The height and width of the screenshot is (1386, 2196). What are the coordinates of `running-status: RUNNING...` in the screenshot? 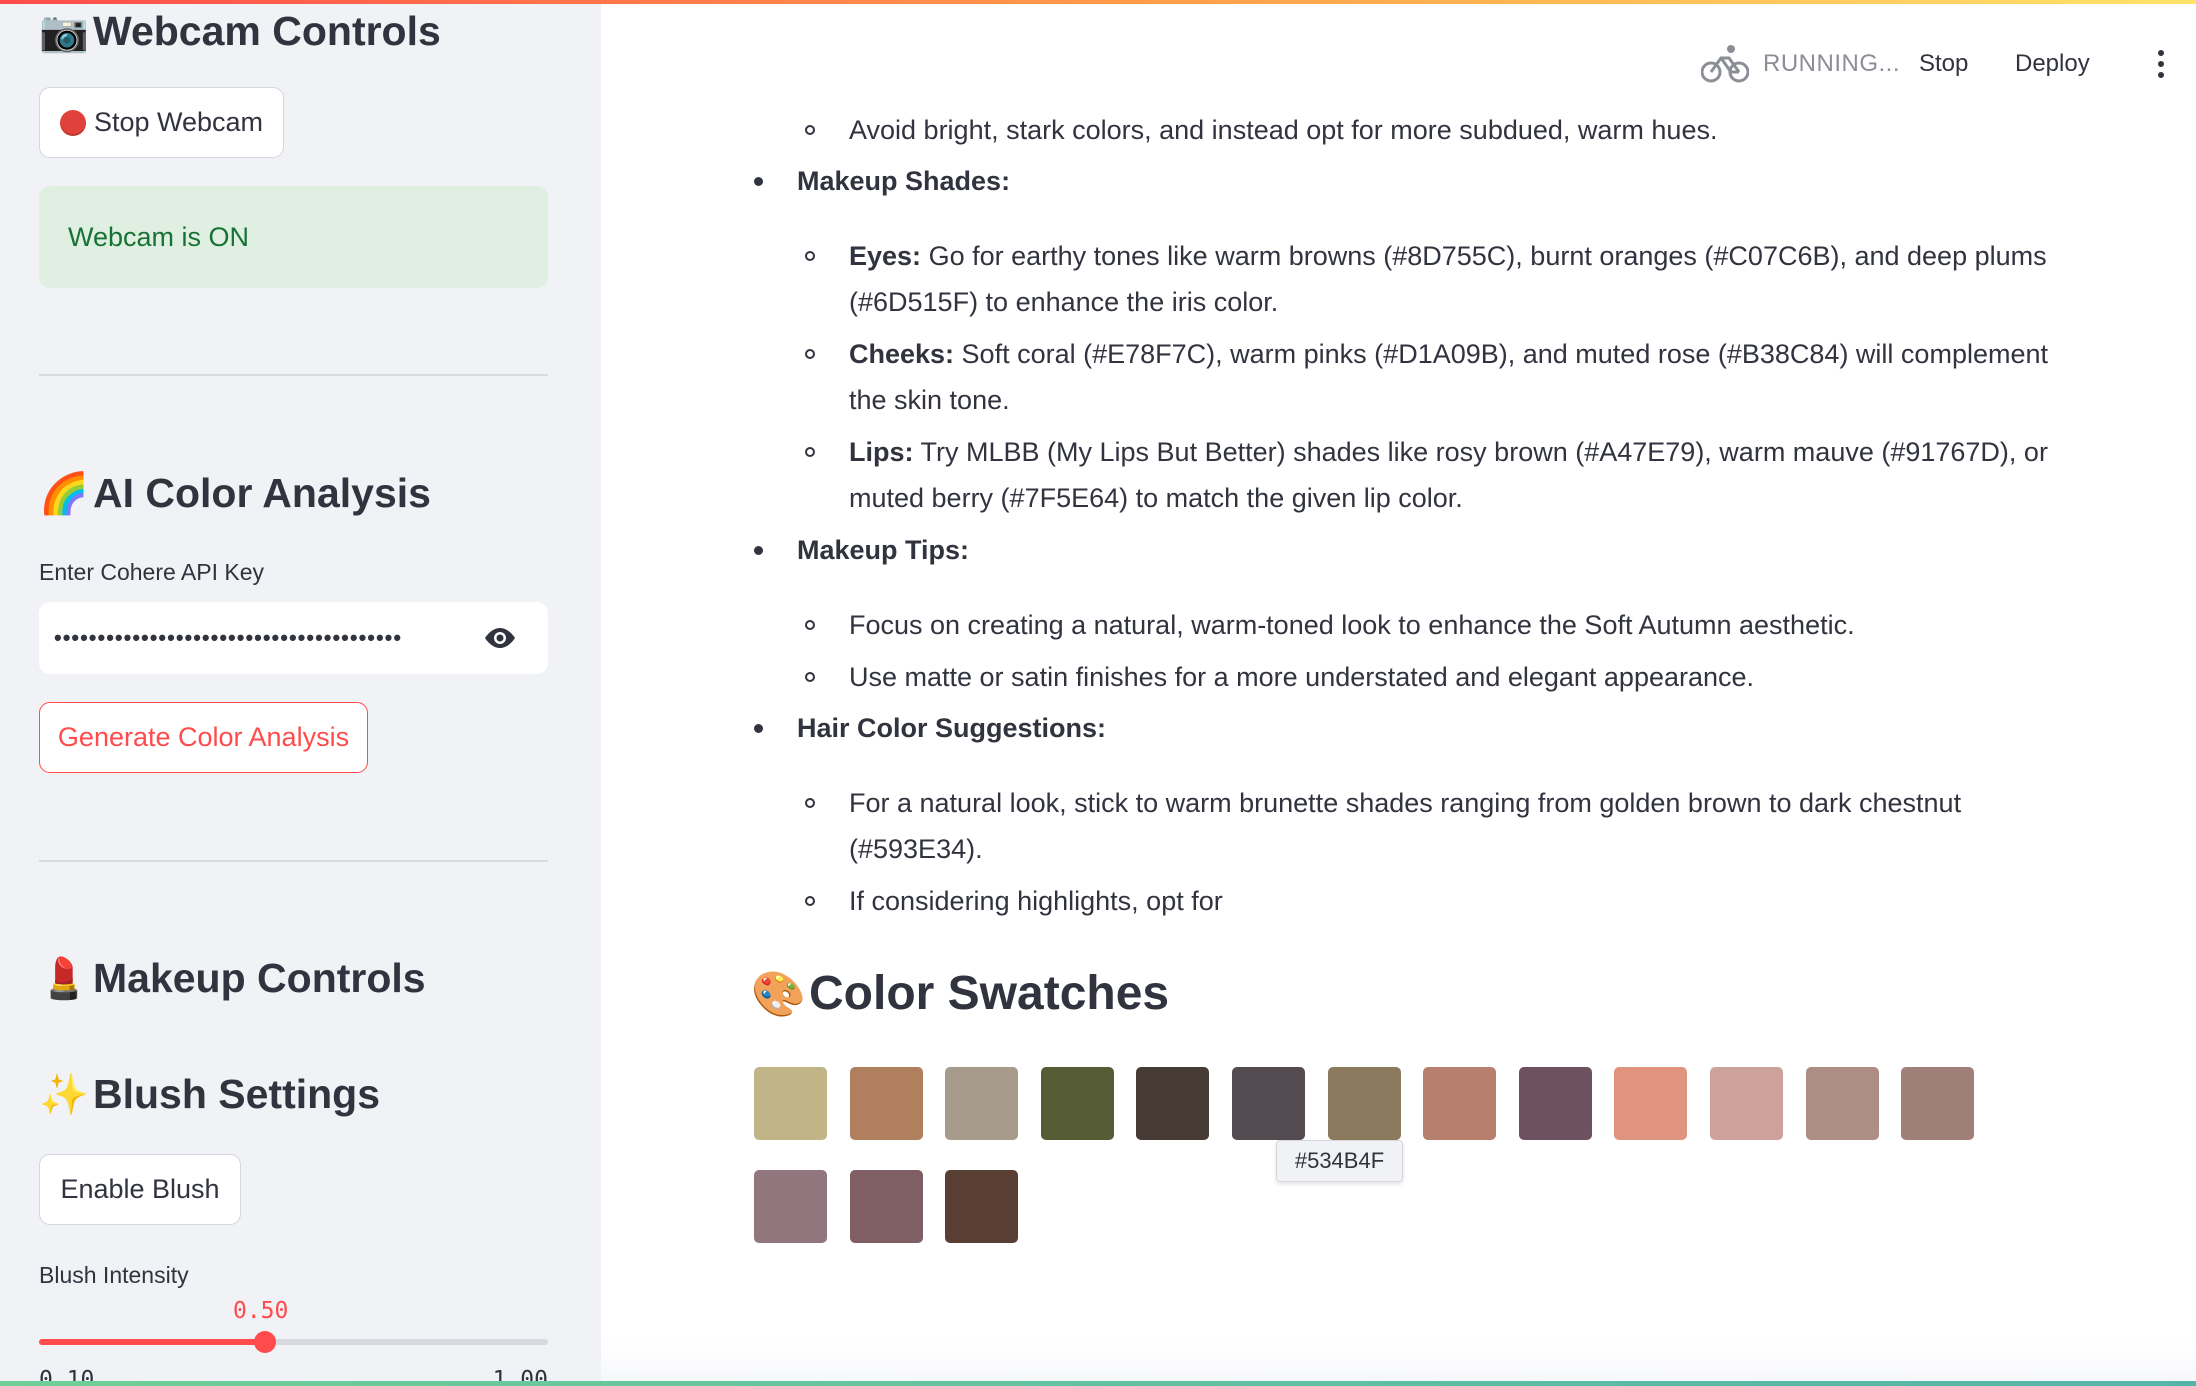 It's located at (1831, 63).